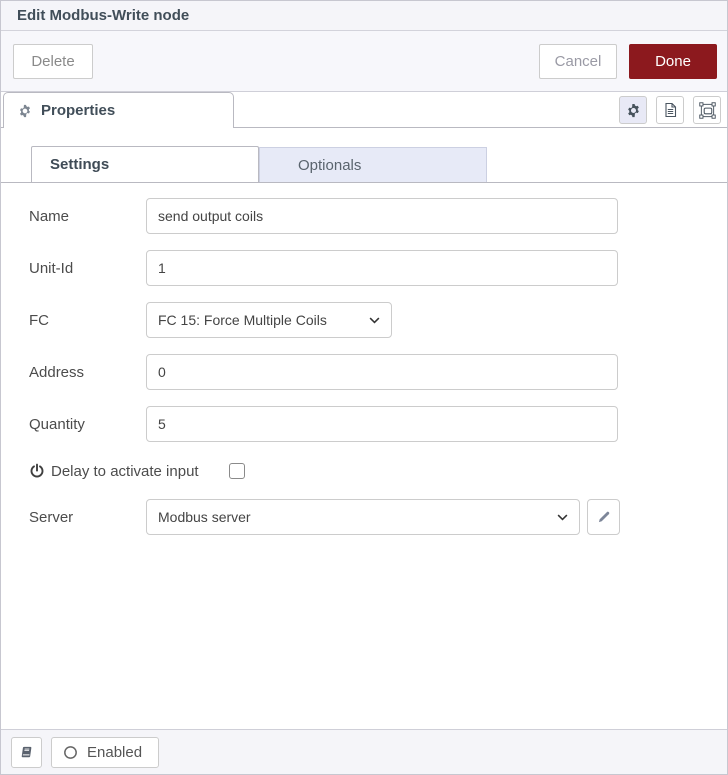 The image size is (728, 775). I want to click on fc-row: FC FC 15: Force Multiple Coils, so click(378, 320).